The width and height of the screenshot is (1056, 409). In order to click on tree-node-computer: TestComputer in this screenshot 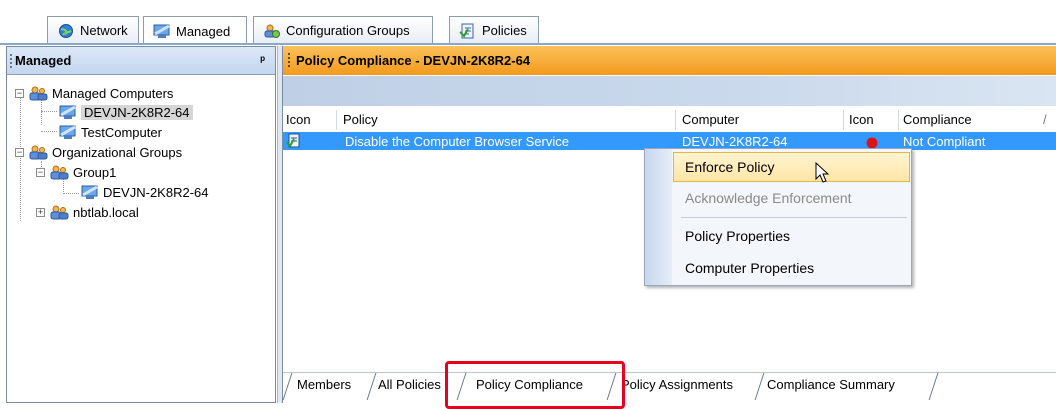, I will do `click(110, 132)`.